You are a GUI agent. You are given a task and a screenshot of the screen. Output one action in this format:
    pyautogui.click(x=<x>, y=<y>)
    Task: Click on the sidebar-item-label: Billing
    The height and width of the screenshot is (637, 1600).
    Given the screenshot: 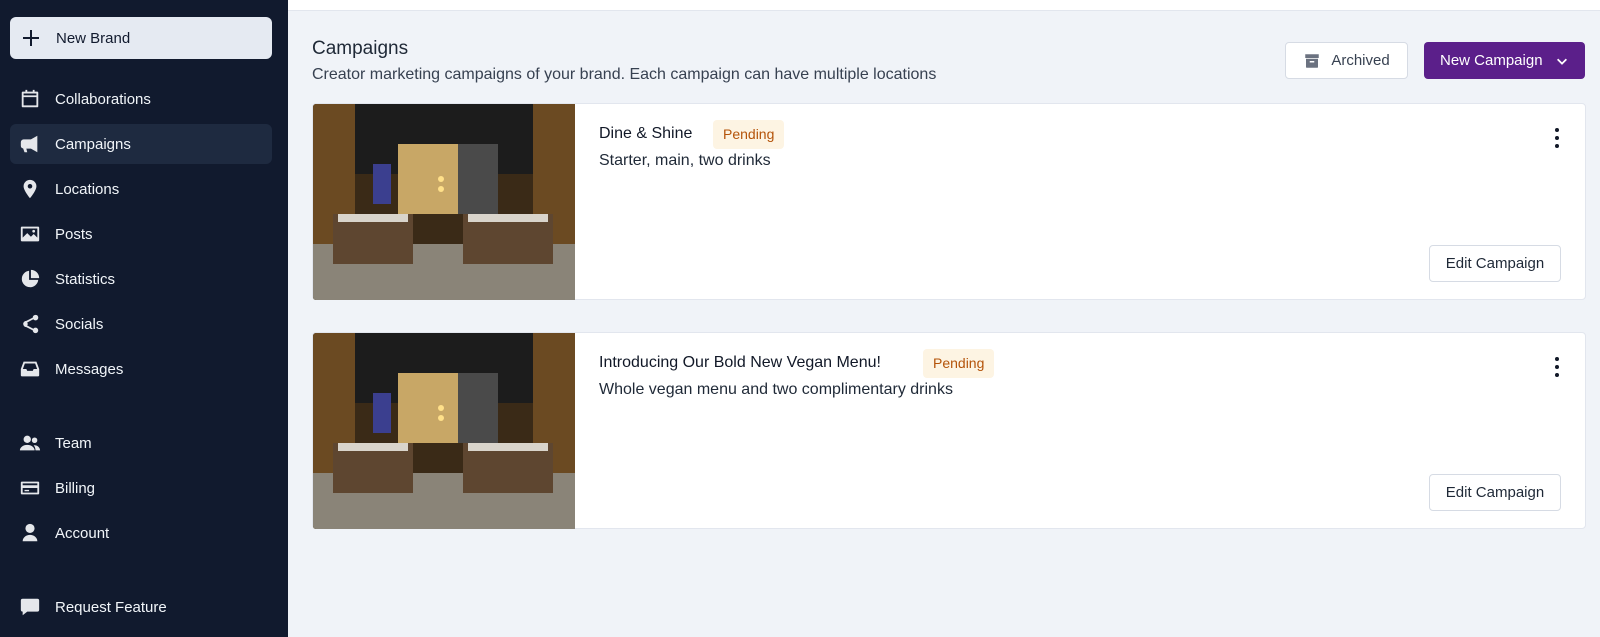 What is the action you would take?
    pyautogui.click(x=75, y=488)
    